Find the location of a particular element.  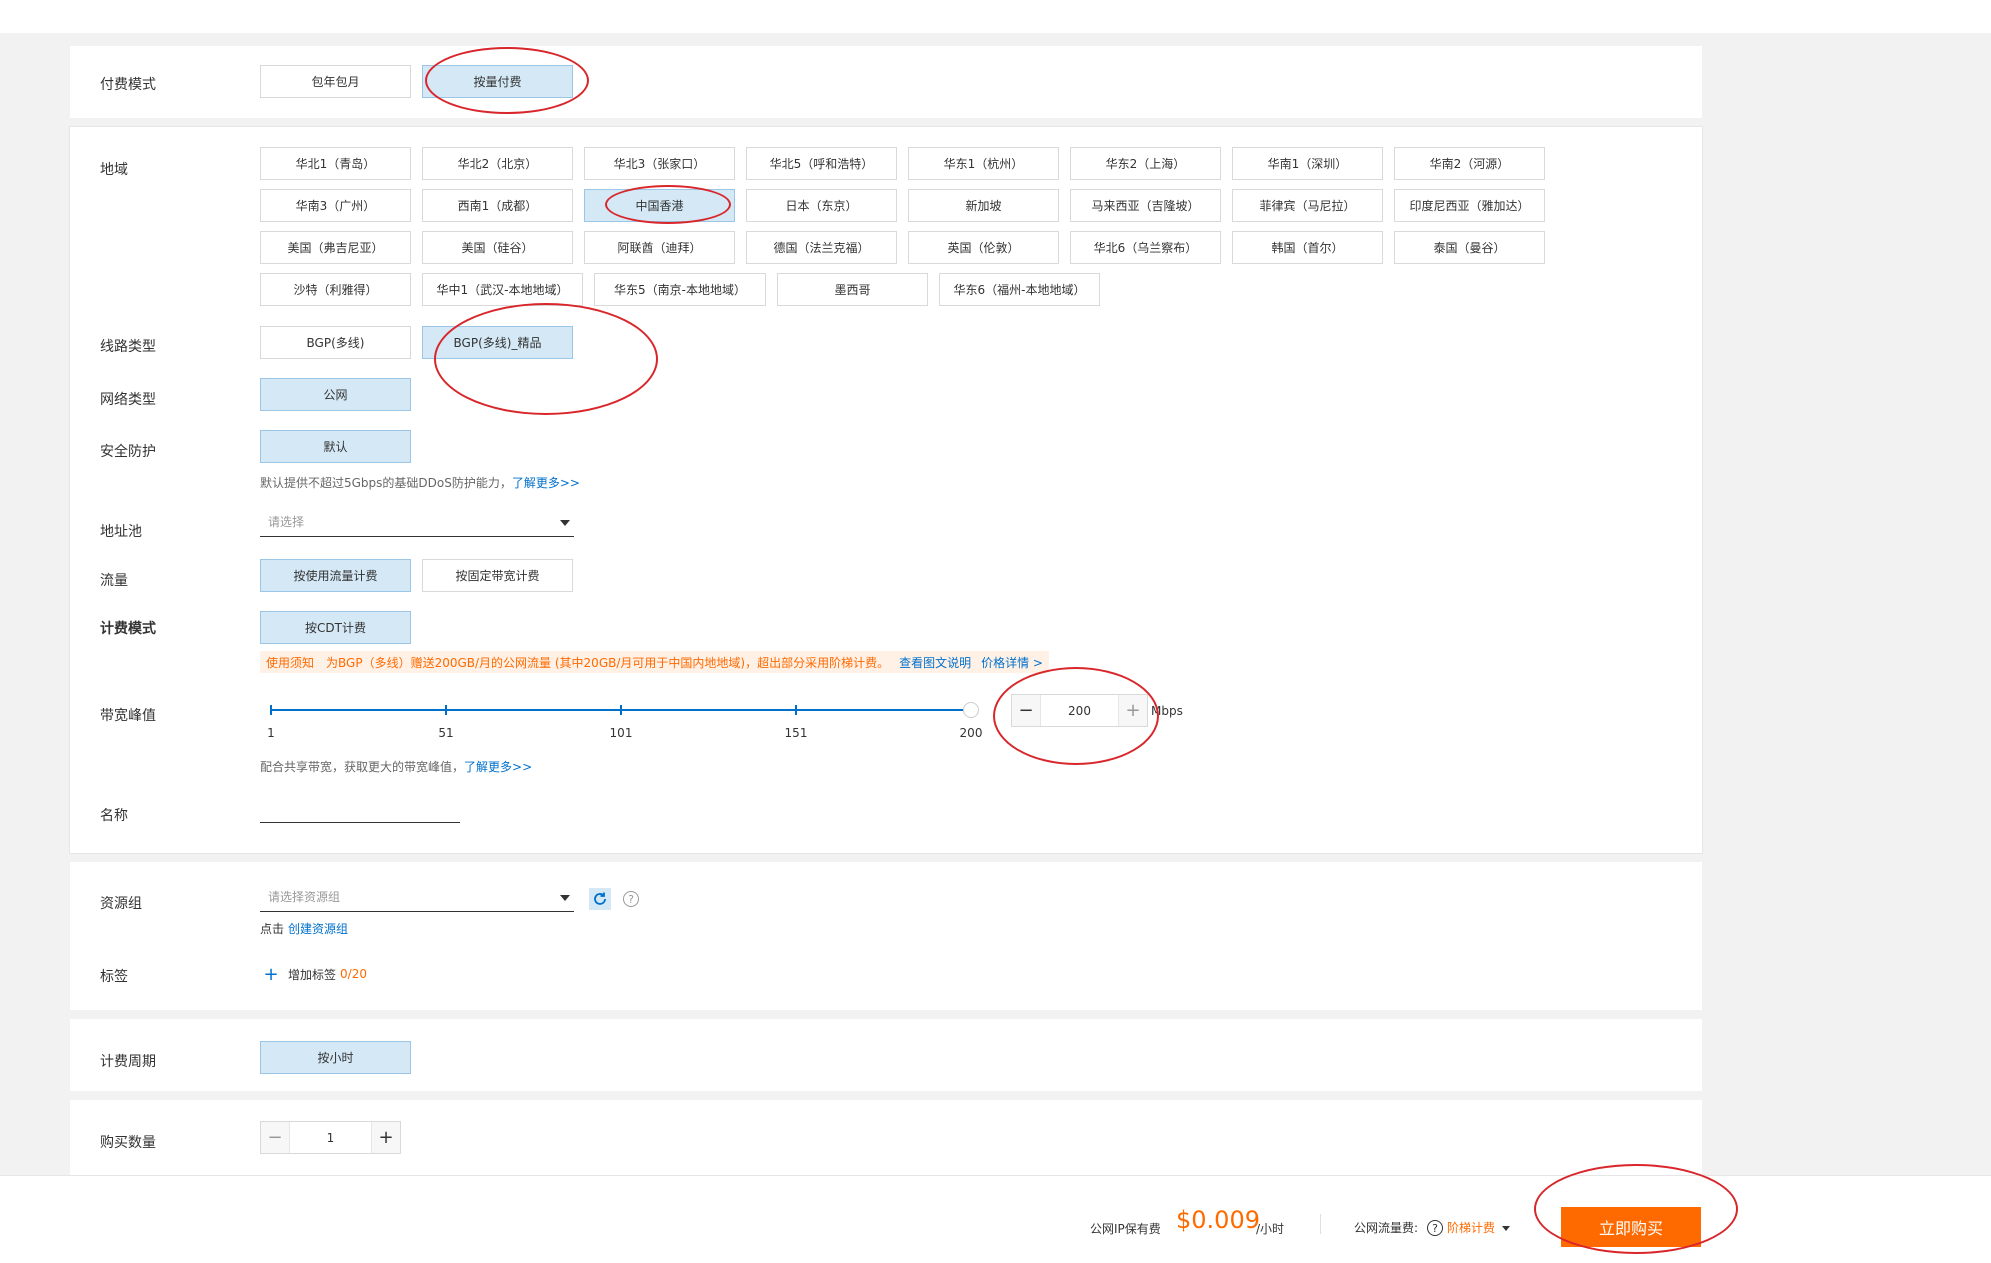

region-option: 华东1（杭州） is located at coordinates (983, 163).